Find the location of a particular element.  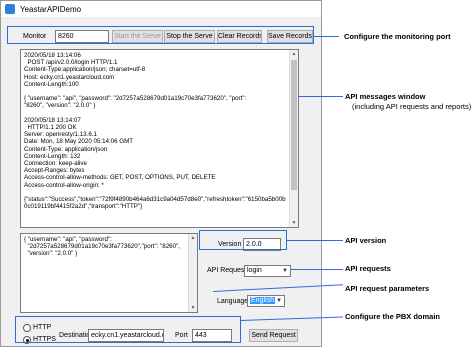

requests-pointer-line is located at coordinates (317, 269).